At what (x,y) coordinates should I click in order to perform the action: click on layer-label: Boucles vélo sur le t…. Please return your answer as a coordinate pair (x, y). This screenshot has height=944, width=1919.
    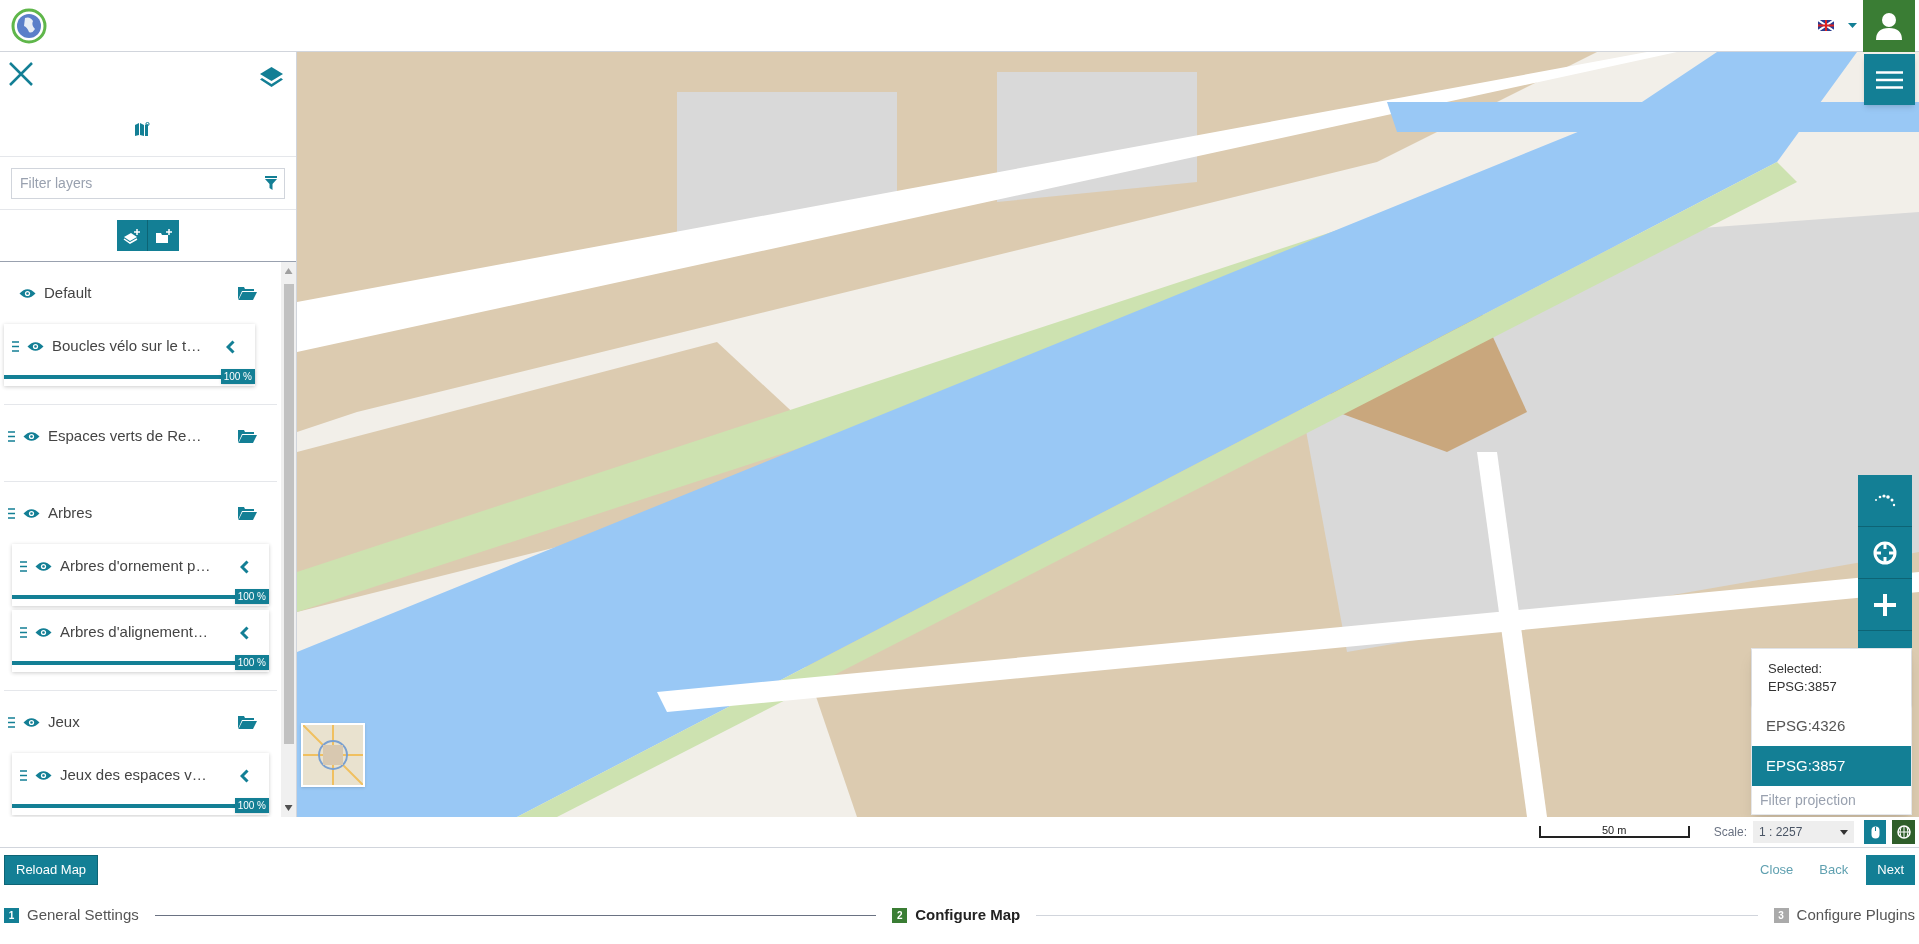
    Looking at the image, I should click on (127, 346).